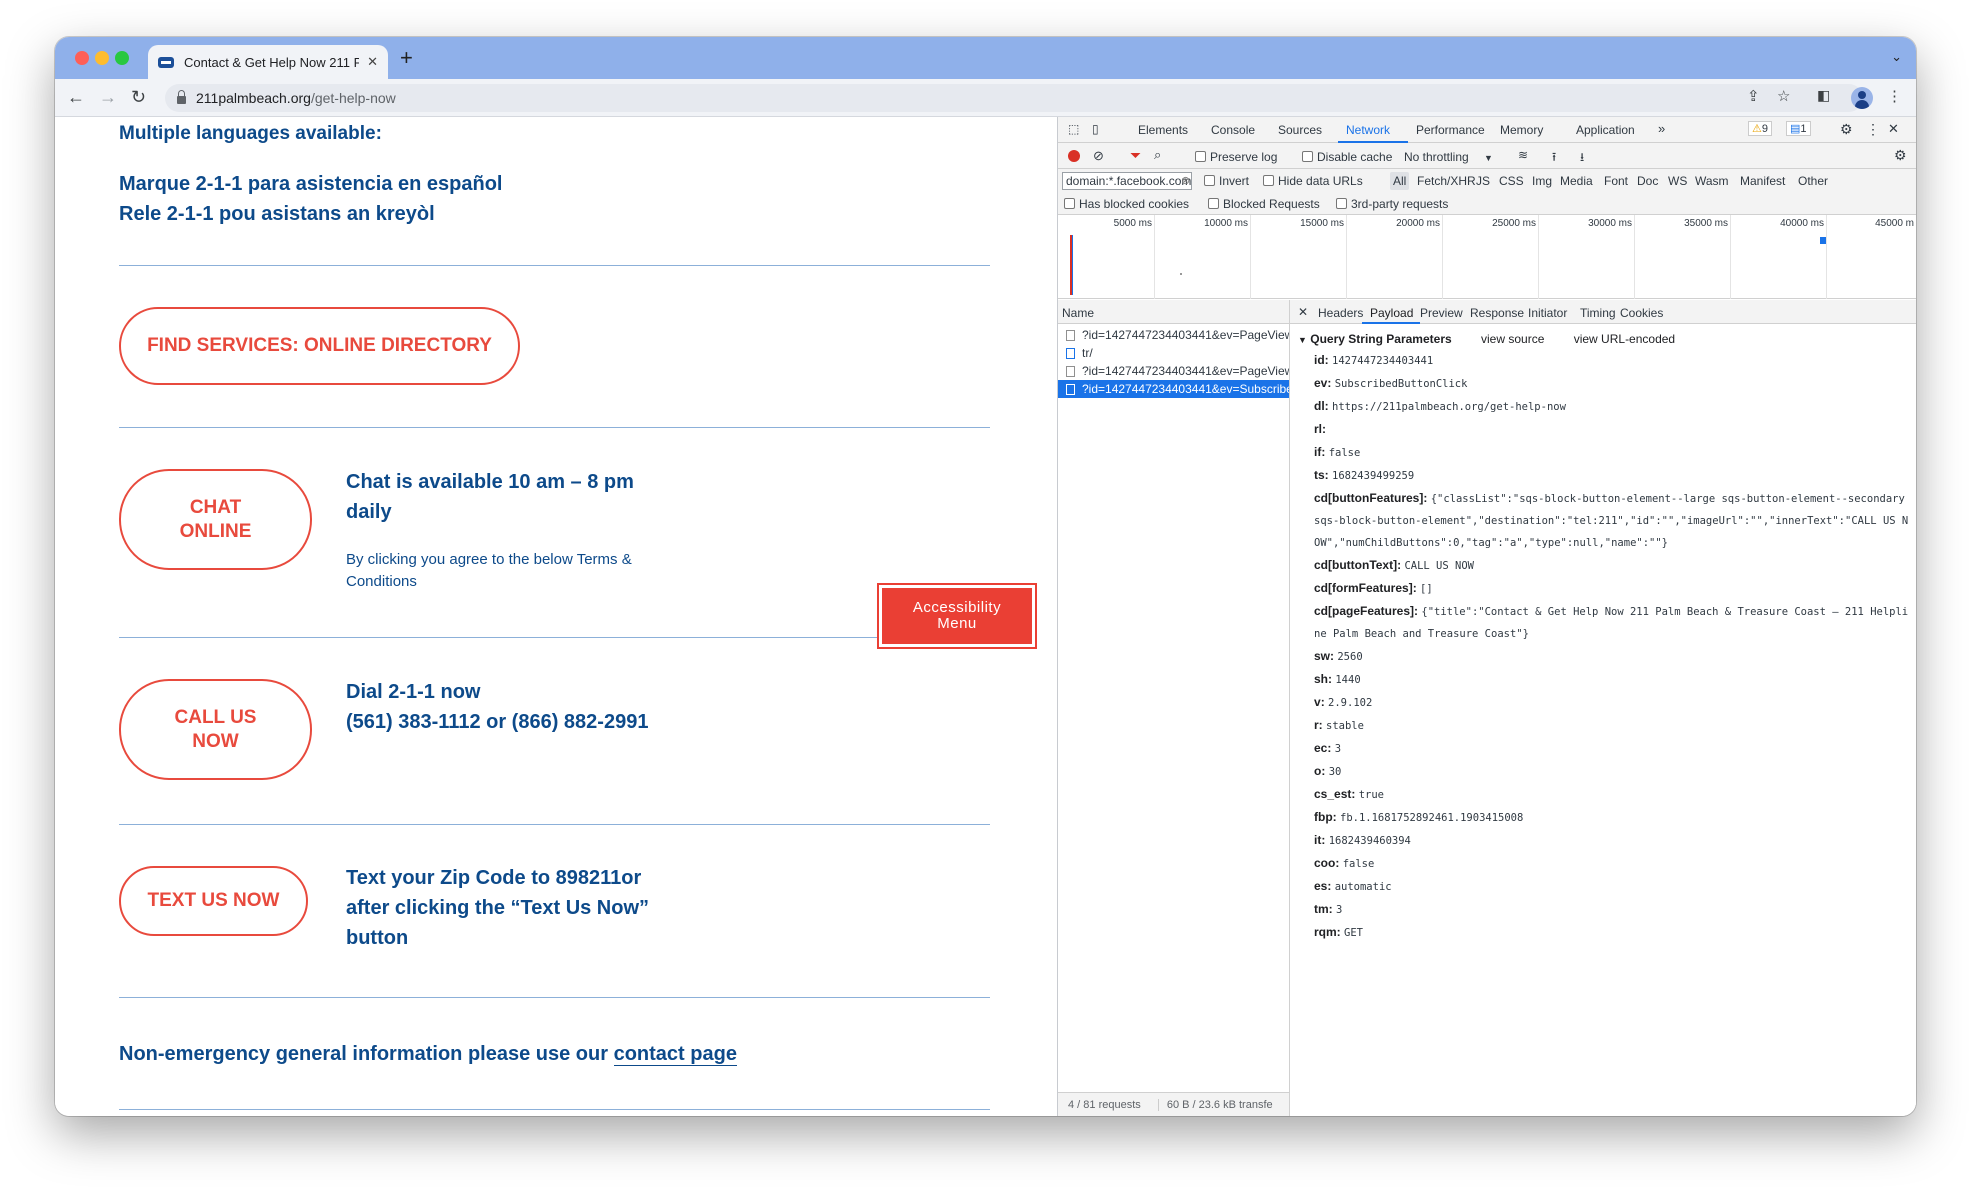  Describe the element at coordinates (1604, 771) in the screenshot. I see `param-row: o: 30` at that location.